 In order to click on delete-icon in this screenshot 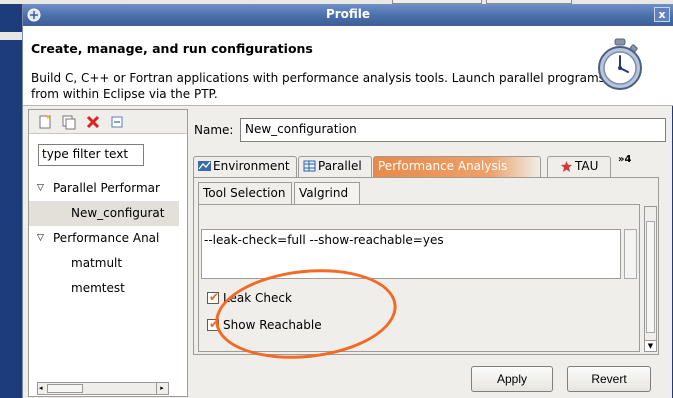, I will do `click(93, 122)`.